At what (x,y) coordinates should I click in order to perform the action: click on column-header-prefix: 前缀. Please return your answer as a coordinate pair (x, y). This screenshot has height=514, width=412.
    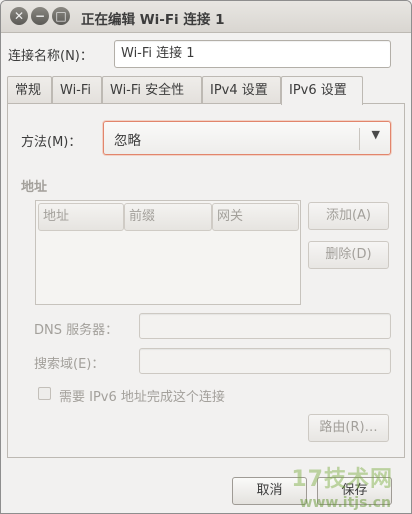
    Looking at the image, I should click on (168, 217).